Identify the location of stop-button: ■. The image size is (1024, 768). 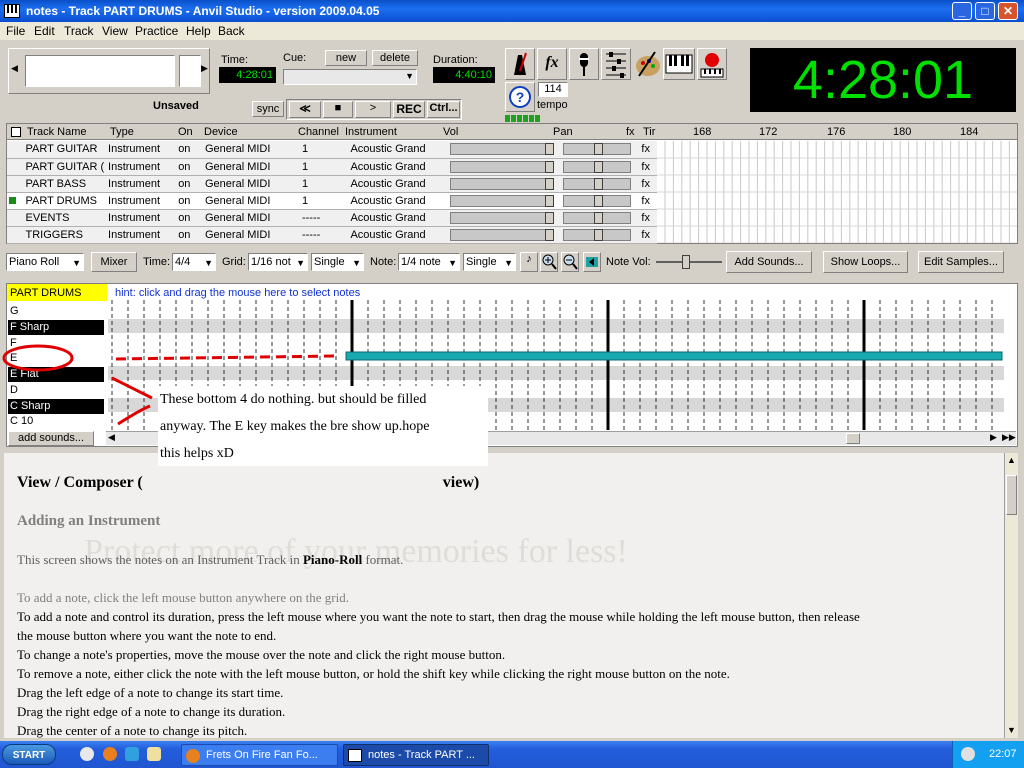
(338, 109).